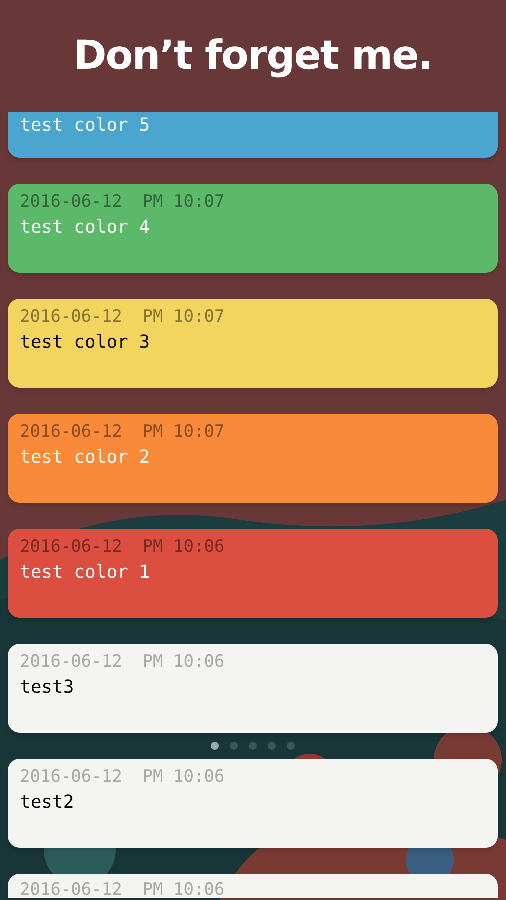 This screenshot has height=900, width=506. Describe the element at coordinates (253, 803) in the screenshot. I see `note-card: 2016-06-12 PM 10:06 test2` at that location.